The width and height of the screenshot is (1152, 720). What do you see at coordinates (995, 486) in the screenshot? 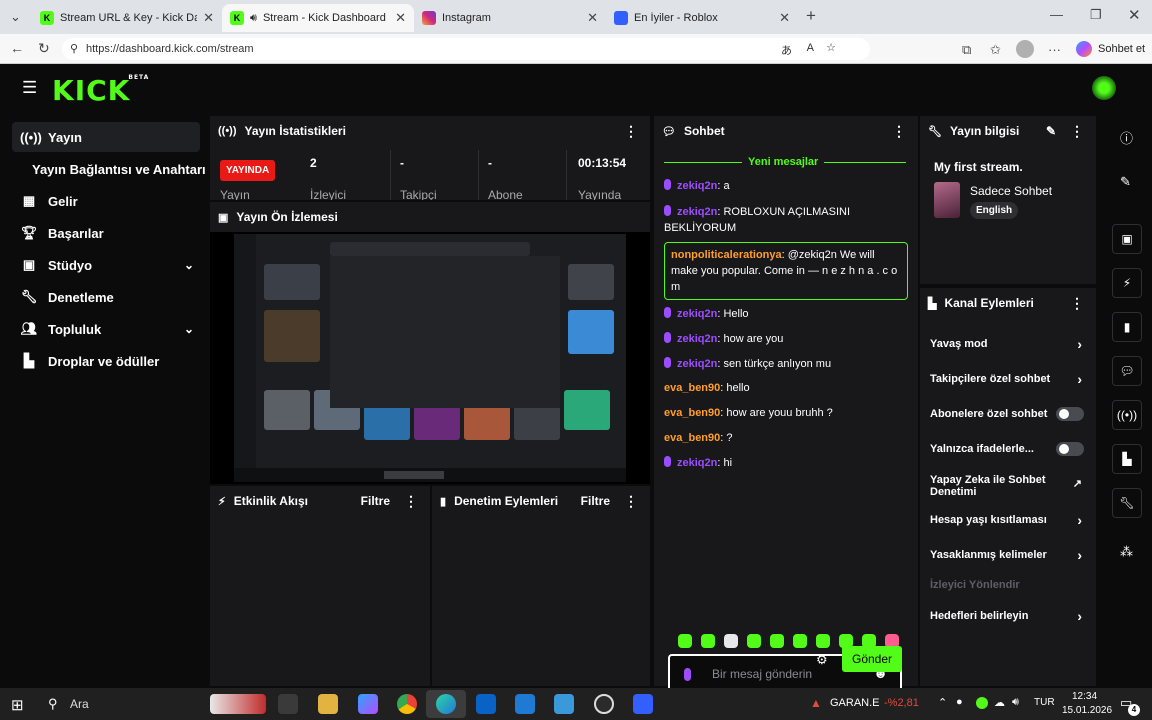
I see `action-ai-moderation: Yapay Zeka ile Sohbet Denetimi` at bounding box center [995, 486].